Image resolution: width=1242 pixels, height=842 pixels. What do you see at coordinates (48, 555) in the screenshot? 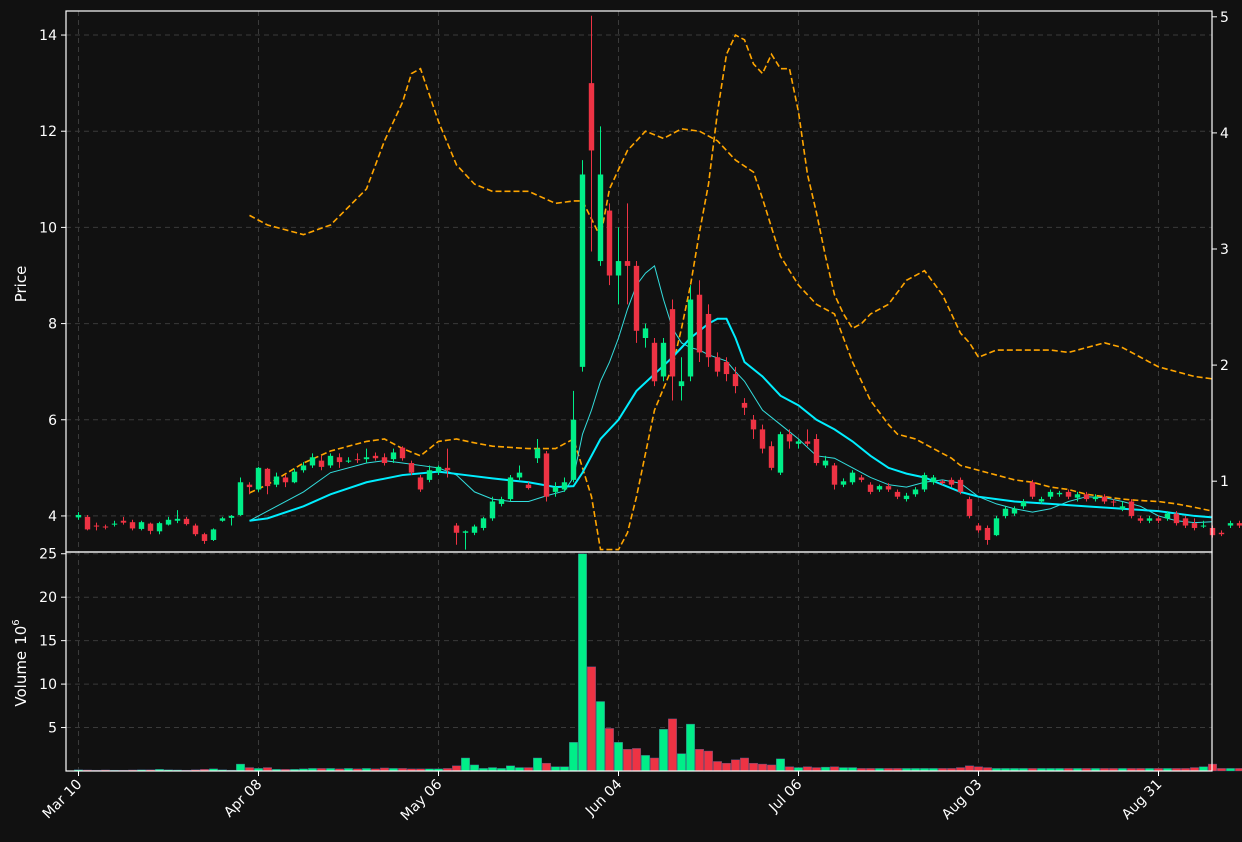
I see `volume-tick-label: 25` at bounding box center [48, 555].